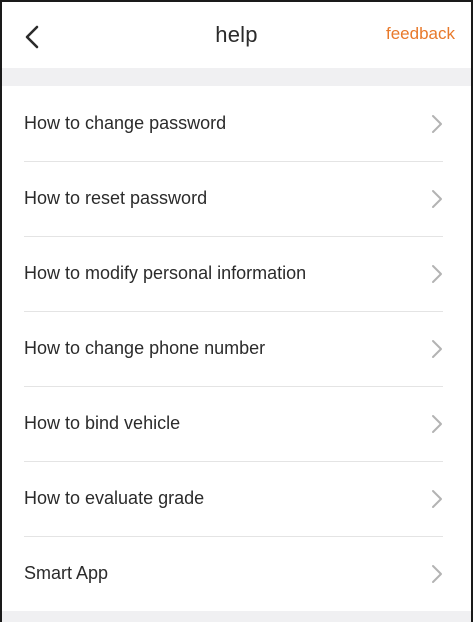  Describe the element at coordinates (236, 573) in the screenshot. I see `list-item-smart-app: Smart App` at that location.